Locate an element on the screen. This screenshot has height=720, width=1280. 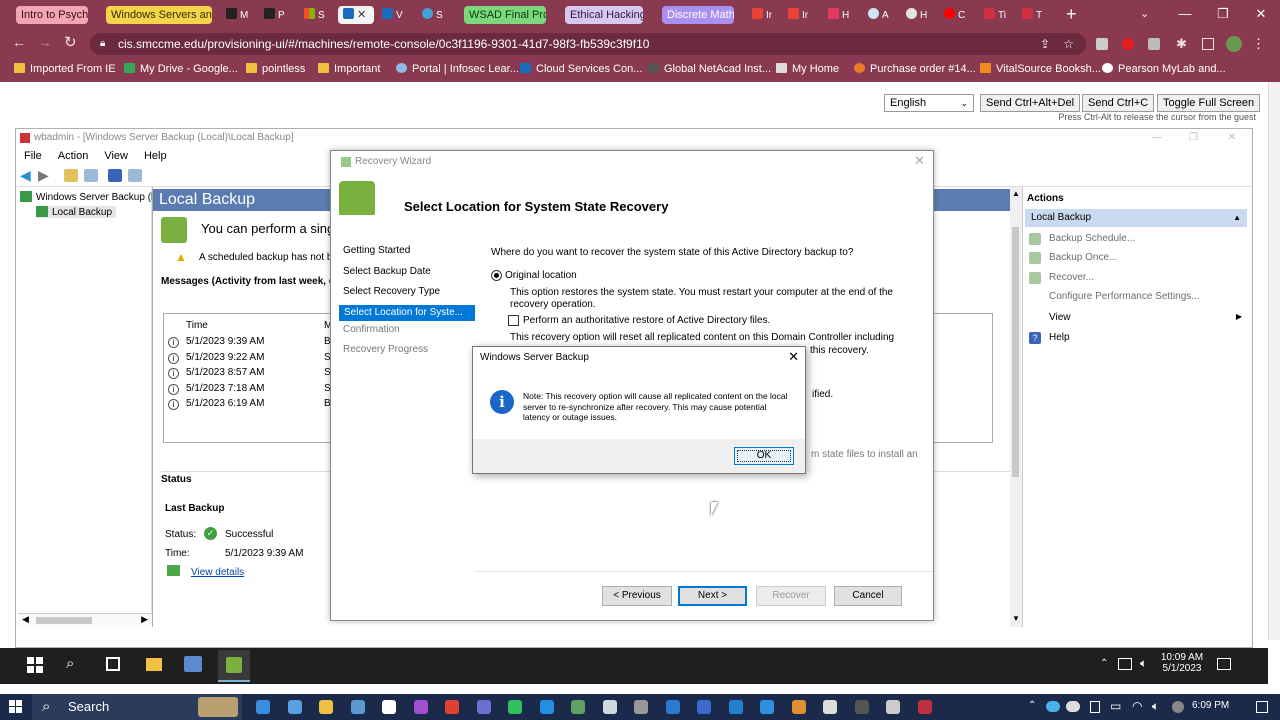
tab-discrete-math: Discrete Math is located at coordinates (698, 15).